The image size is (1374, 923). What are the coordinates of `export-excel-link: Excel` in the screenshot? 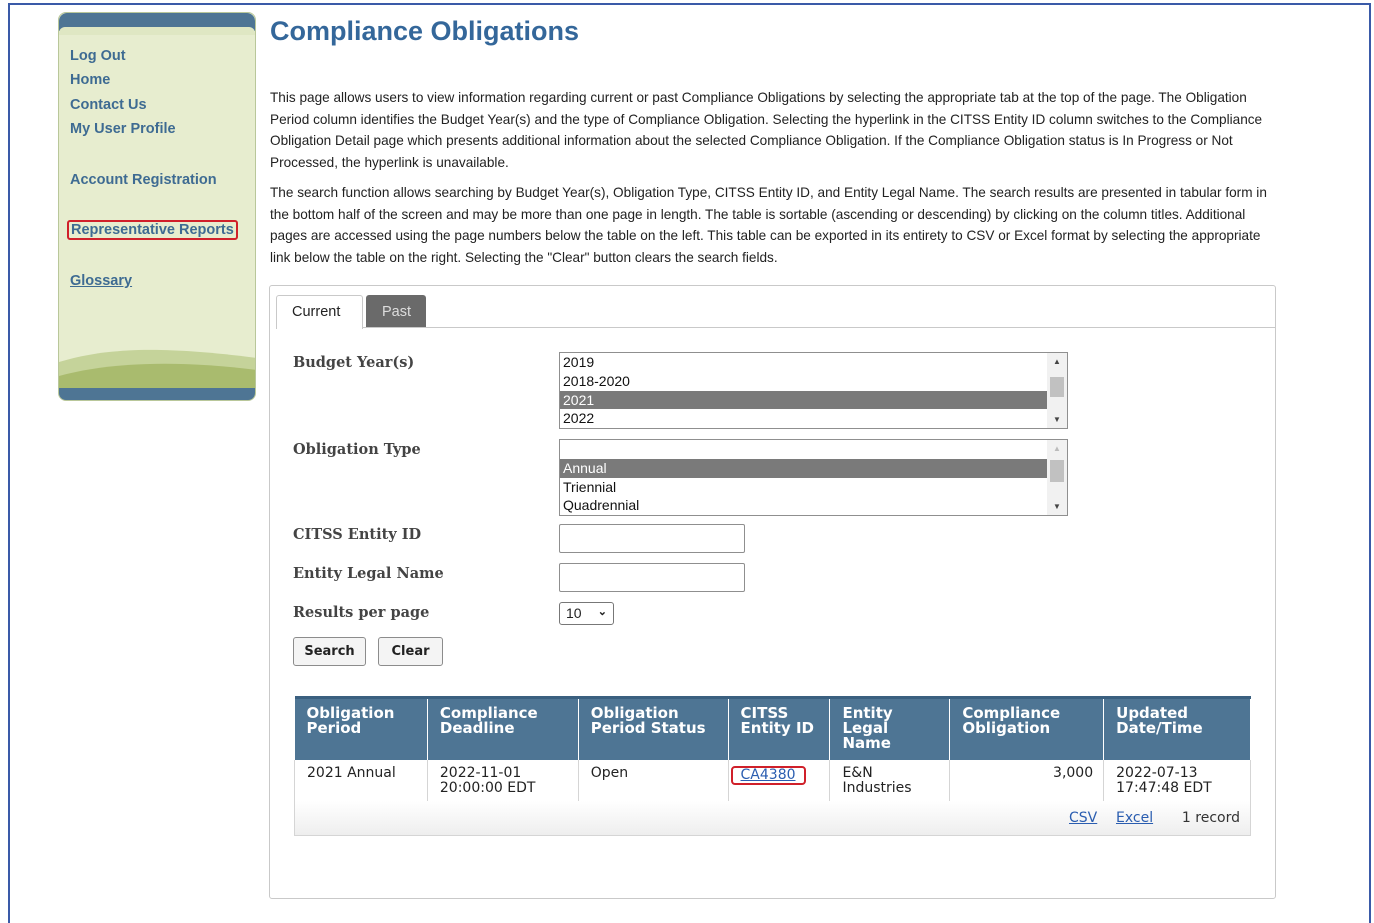 It's located at (1134, 818).